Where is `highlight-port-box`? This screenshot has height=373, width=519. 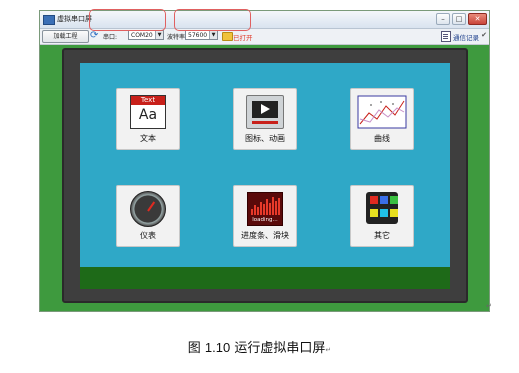 highlight-port-box is located at coordinates (127, 20).